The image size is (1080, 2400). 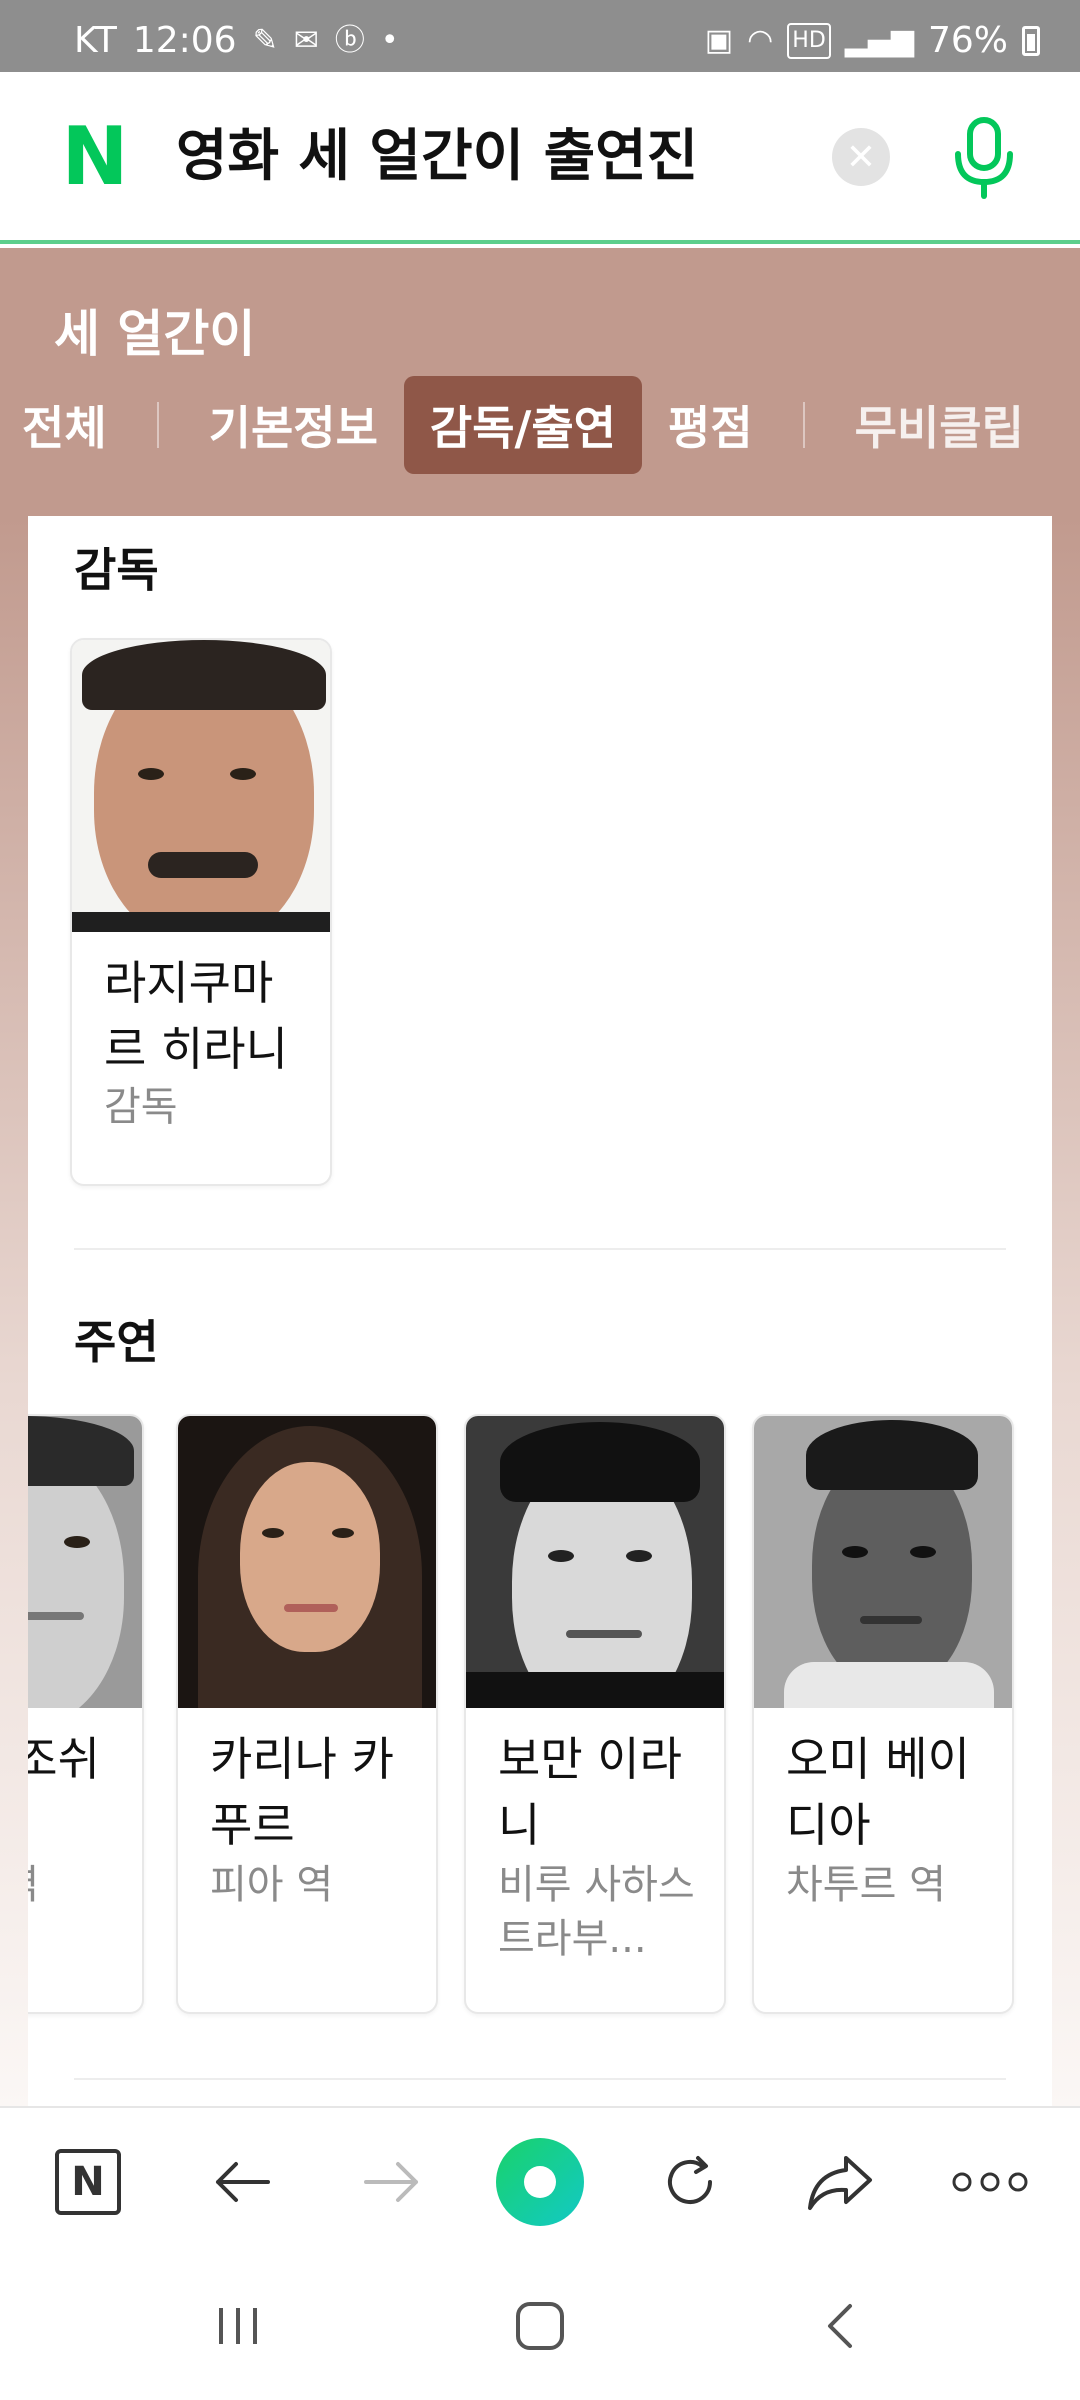 I want to click on system-nav-bar, so click(x=540, y=2327).